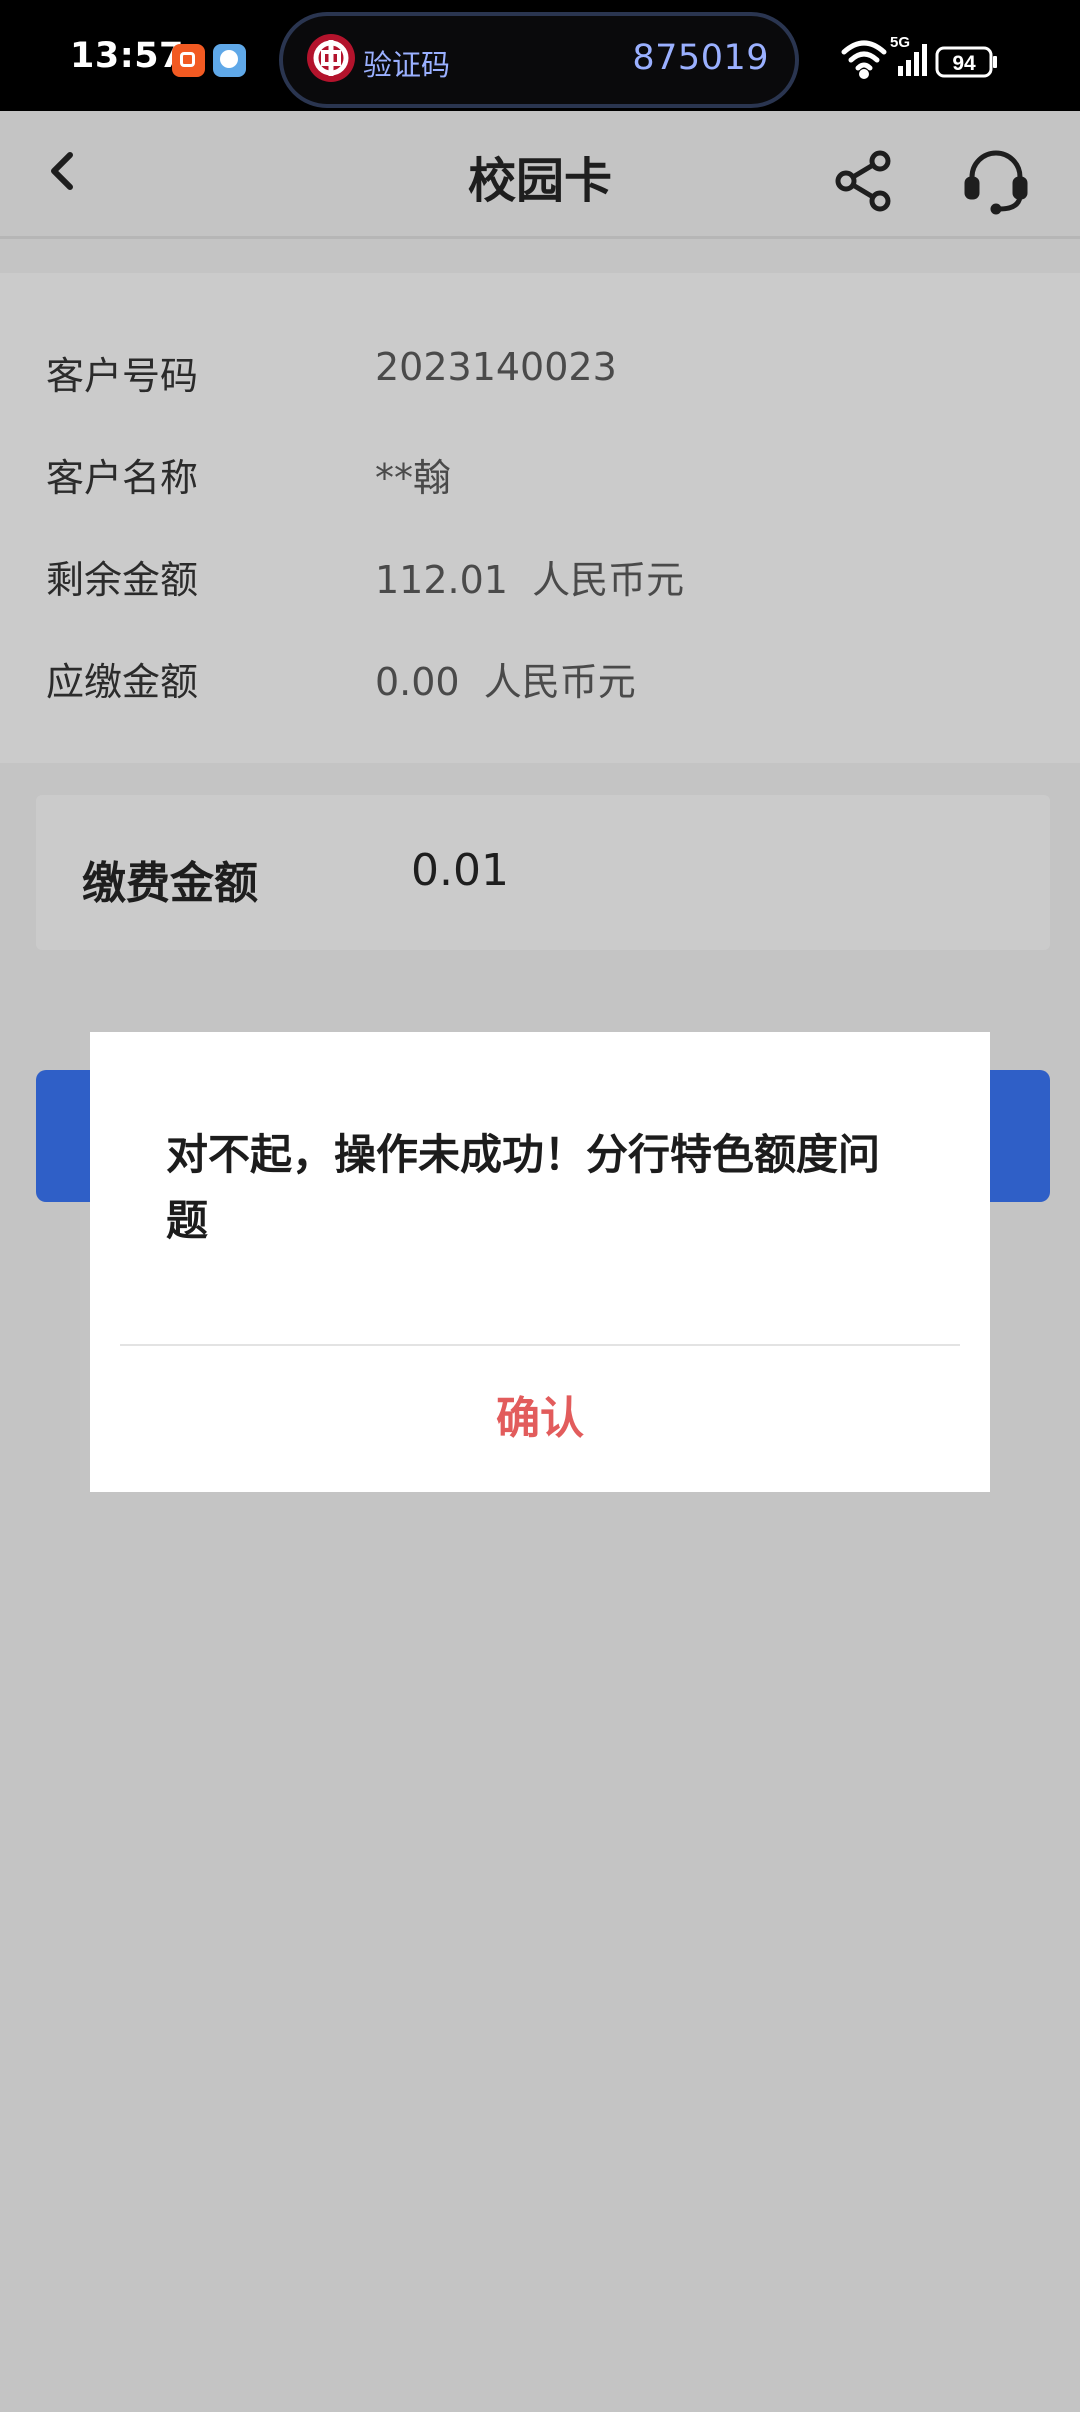 This screenshot has height=2412, width=1080. I want to click on info-row-remaining-balance: 剩余金额 112.01 人民币元, so click(540, 570).